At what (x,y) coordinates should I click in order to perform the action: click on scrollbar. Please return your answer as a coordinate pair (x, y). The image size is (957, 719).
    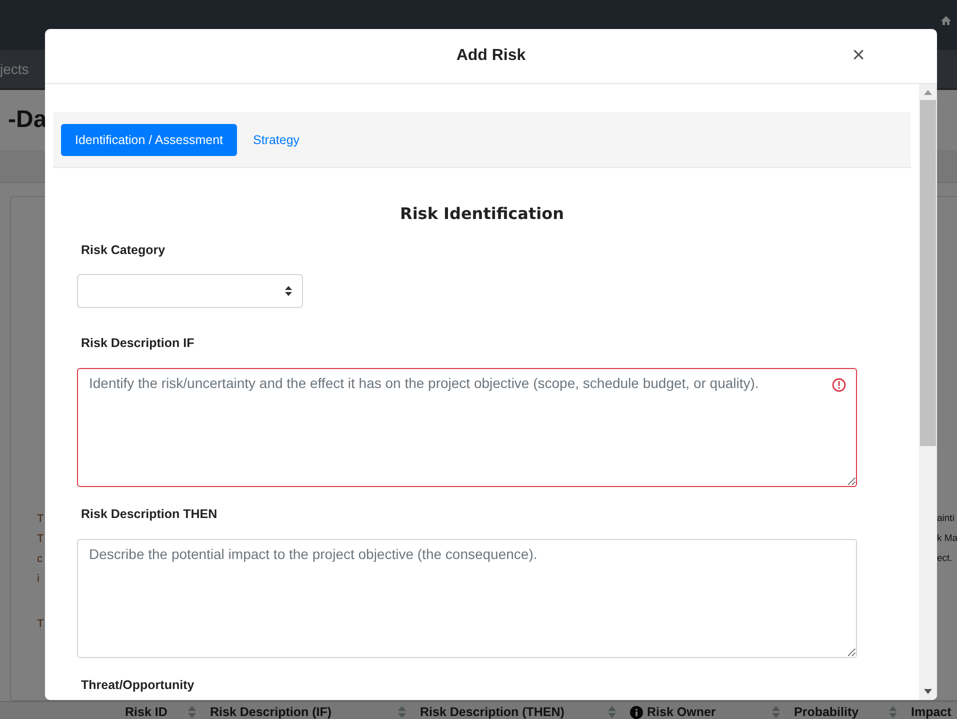
    Looking at the image, I should click on (928, 392).